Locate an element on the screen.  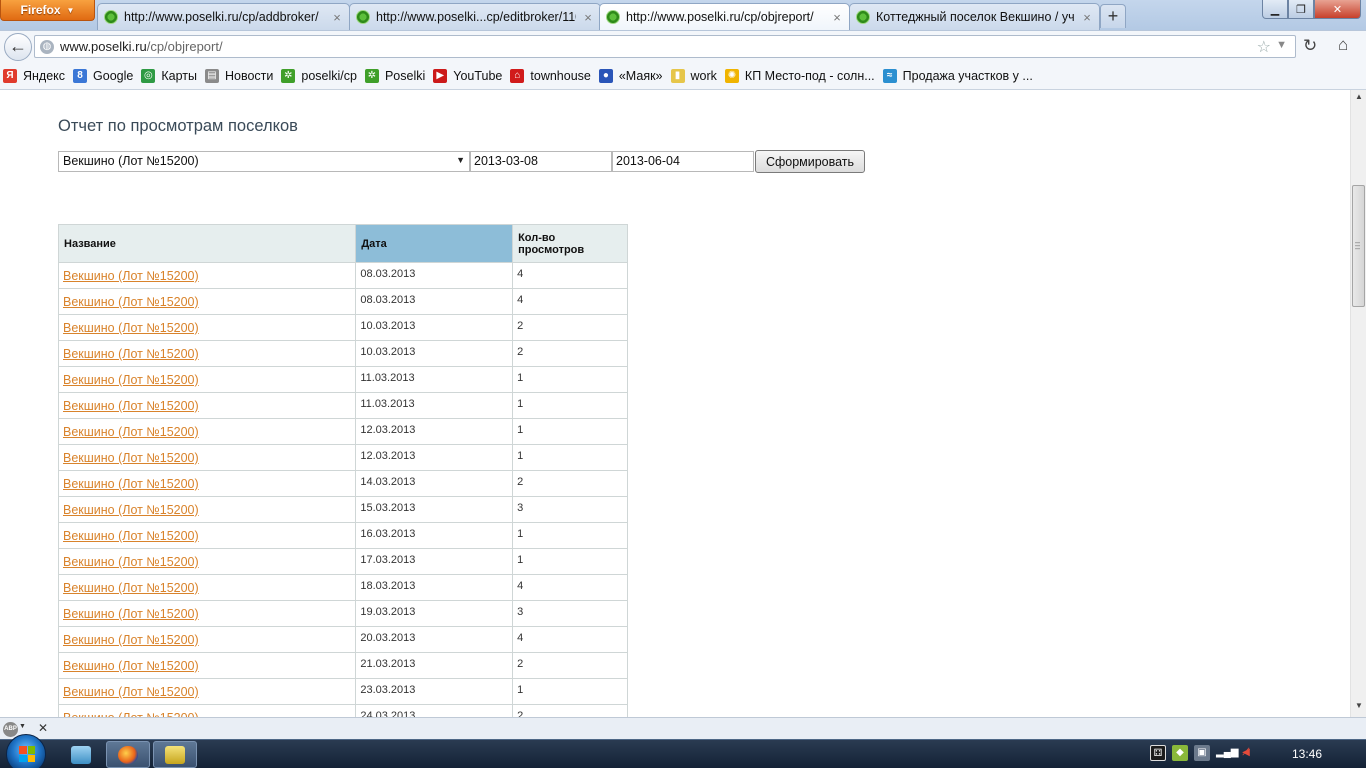
clock: 13:46 is located at coordinates (1307, 754).